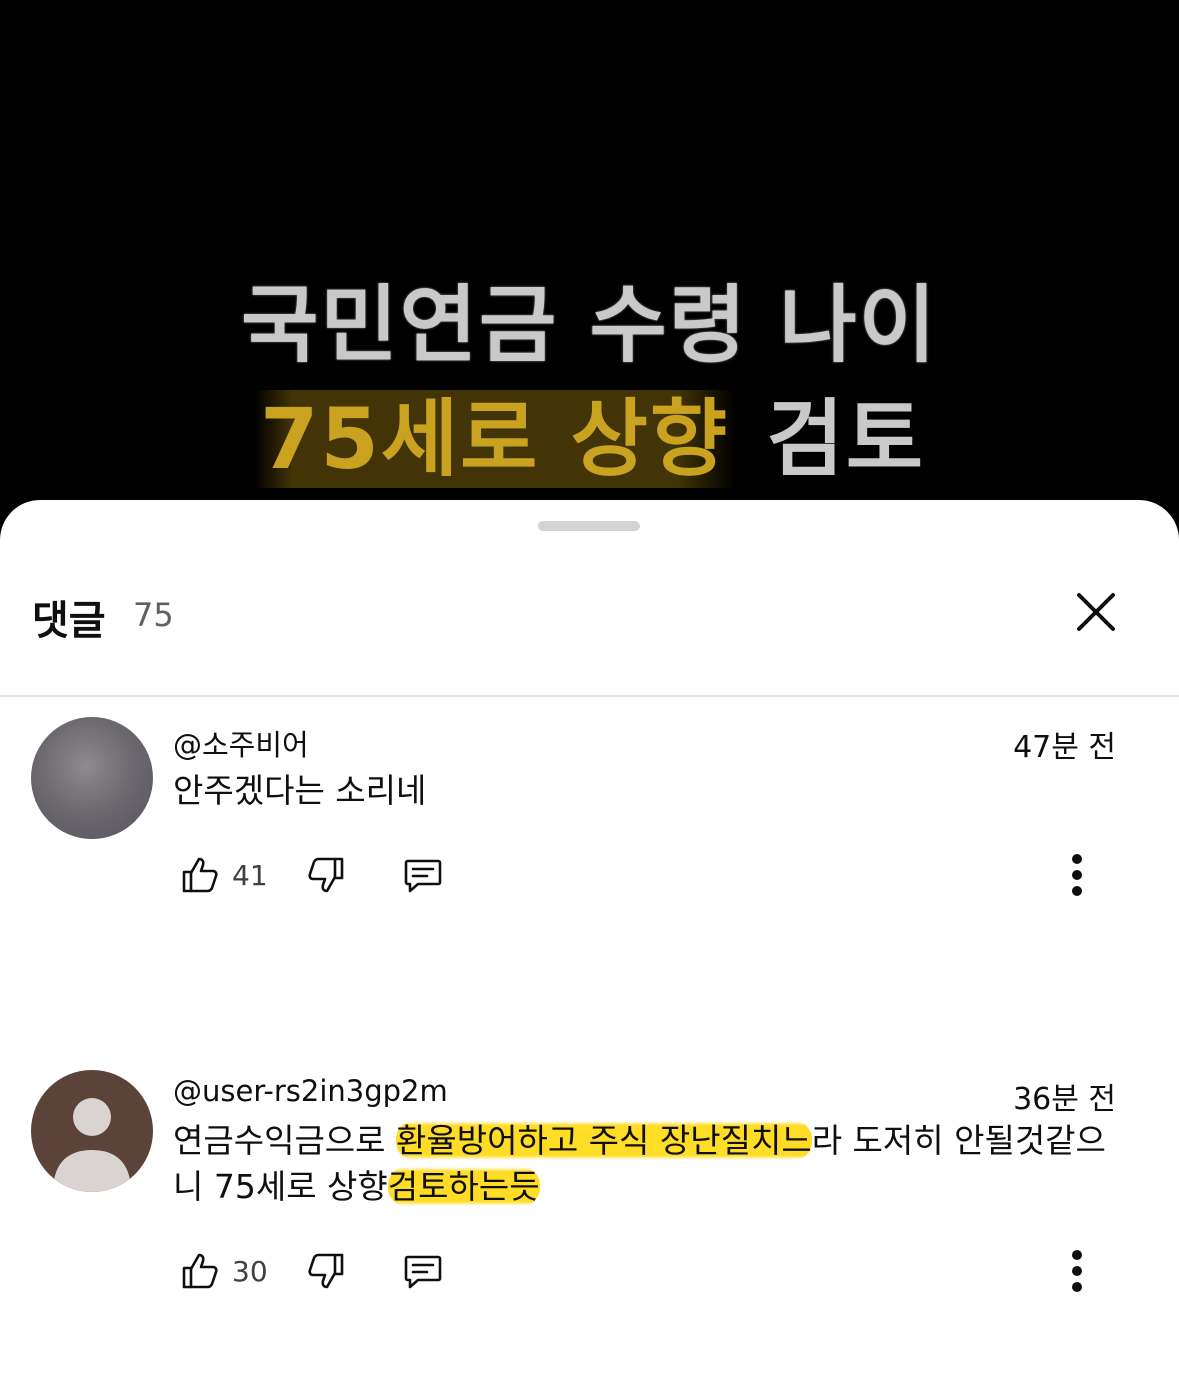 The height and width of the screenshot is (1386, 1179). I want to click on video-caption-line-2: 75세로 상향 검토, so click(589, 432).